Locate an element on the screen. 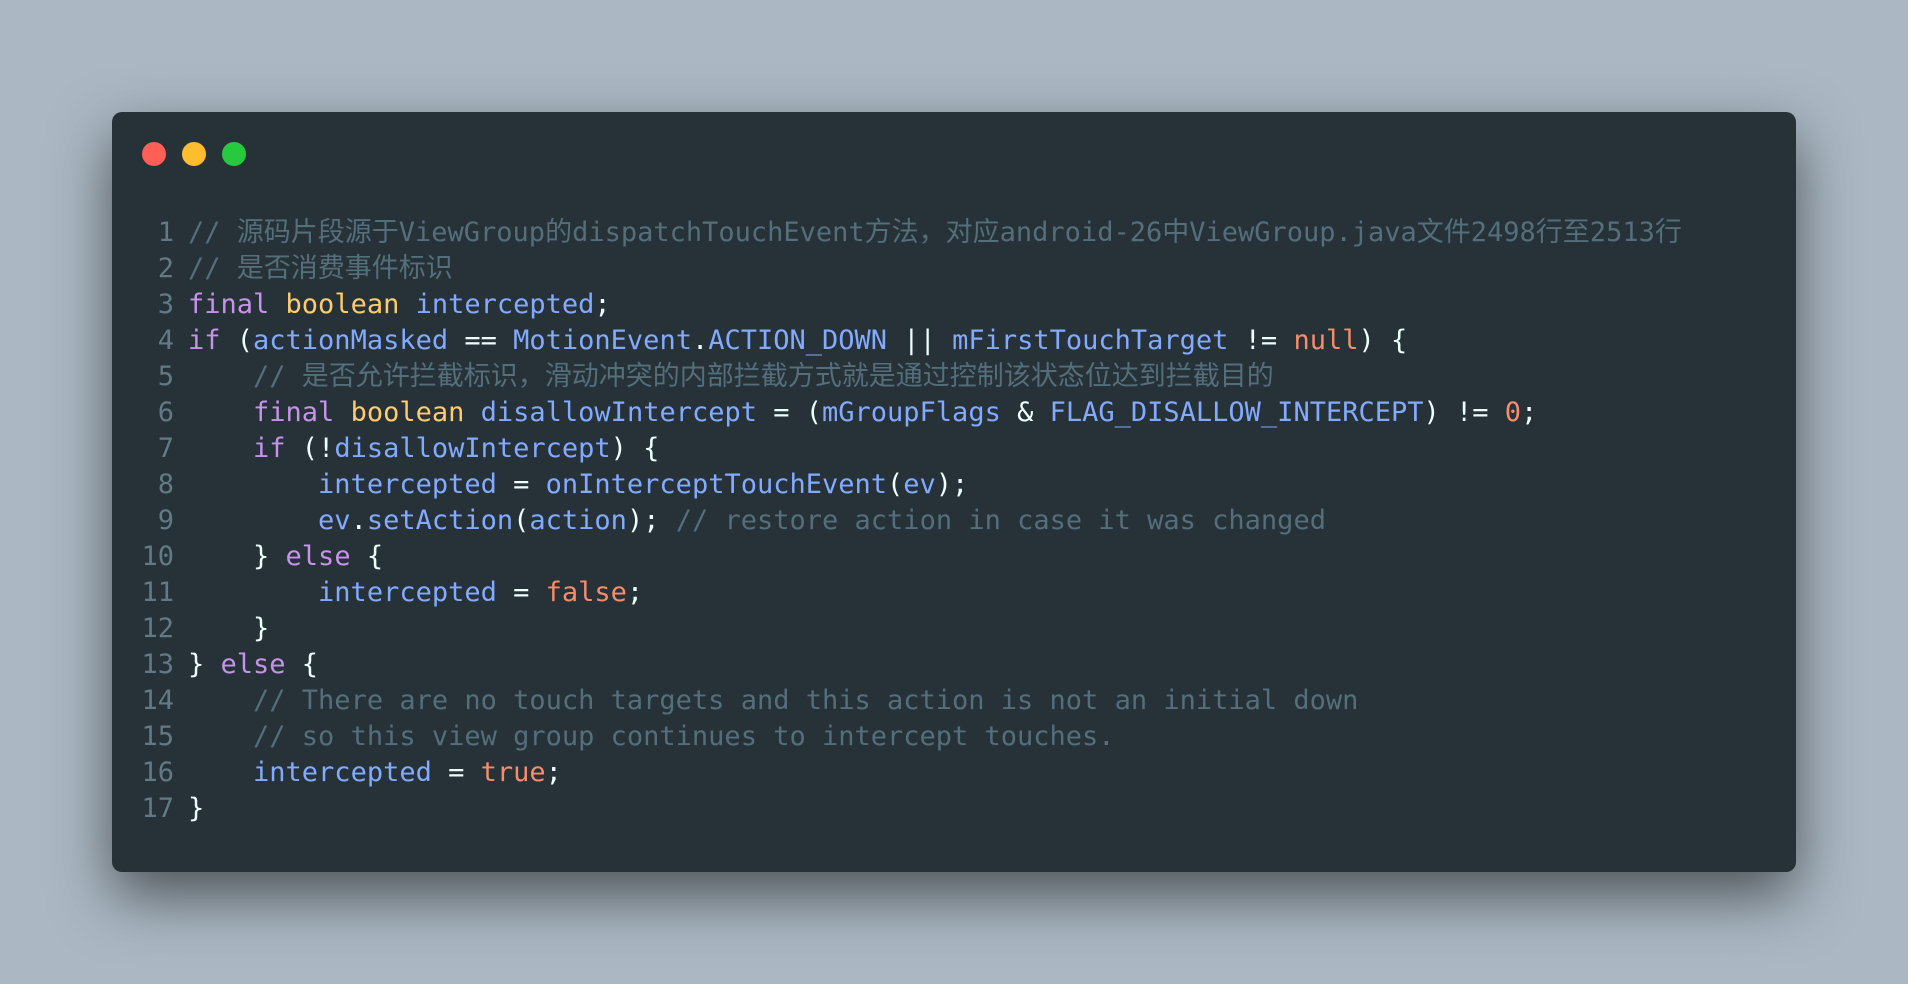  code-line: 13} else { is located at coordinates (954, 665).